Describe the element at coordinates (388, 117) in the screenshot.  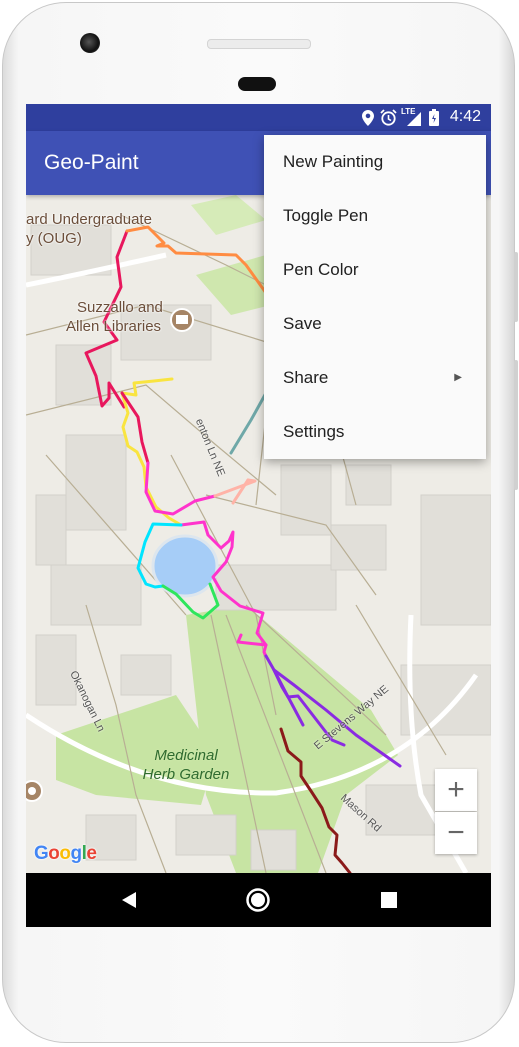
I see `alarm-icon` at that location.